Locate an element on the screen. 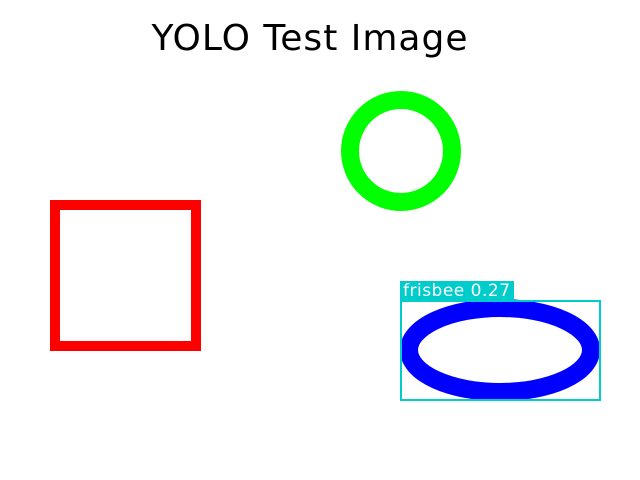 The image size is (640, 480). detection-bounding-box is located at coordinates (500, 350).